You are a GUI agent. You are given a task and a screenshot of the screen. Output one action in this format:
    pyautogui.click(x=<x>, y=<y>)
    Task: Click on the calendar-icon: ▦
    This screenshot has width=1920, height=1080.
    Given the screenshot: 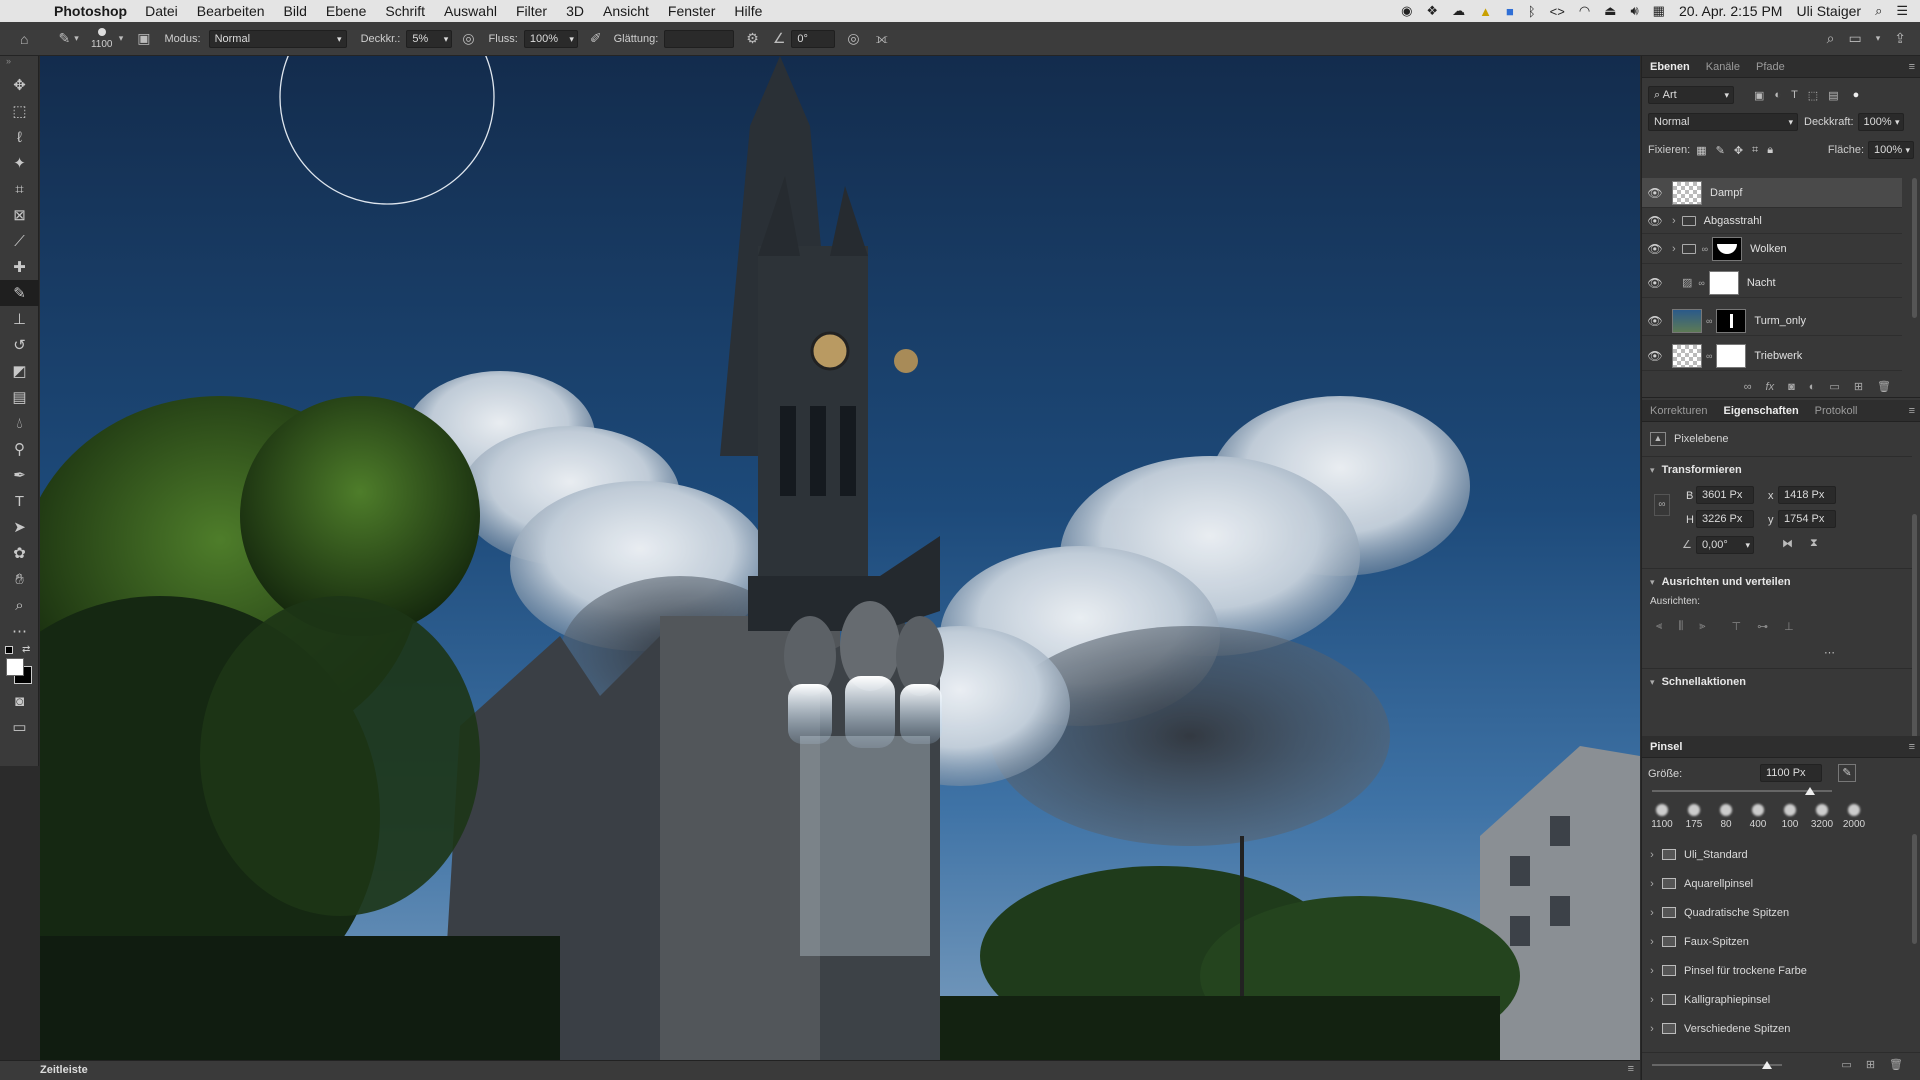 What is the action you would take?
    pyautogui.click(x=1659, y=11)
    